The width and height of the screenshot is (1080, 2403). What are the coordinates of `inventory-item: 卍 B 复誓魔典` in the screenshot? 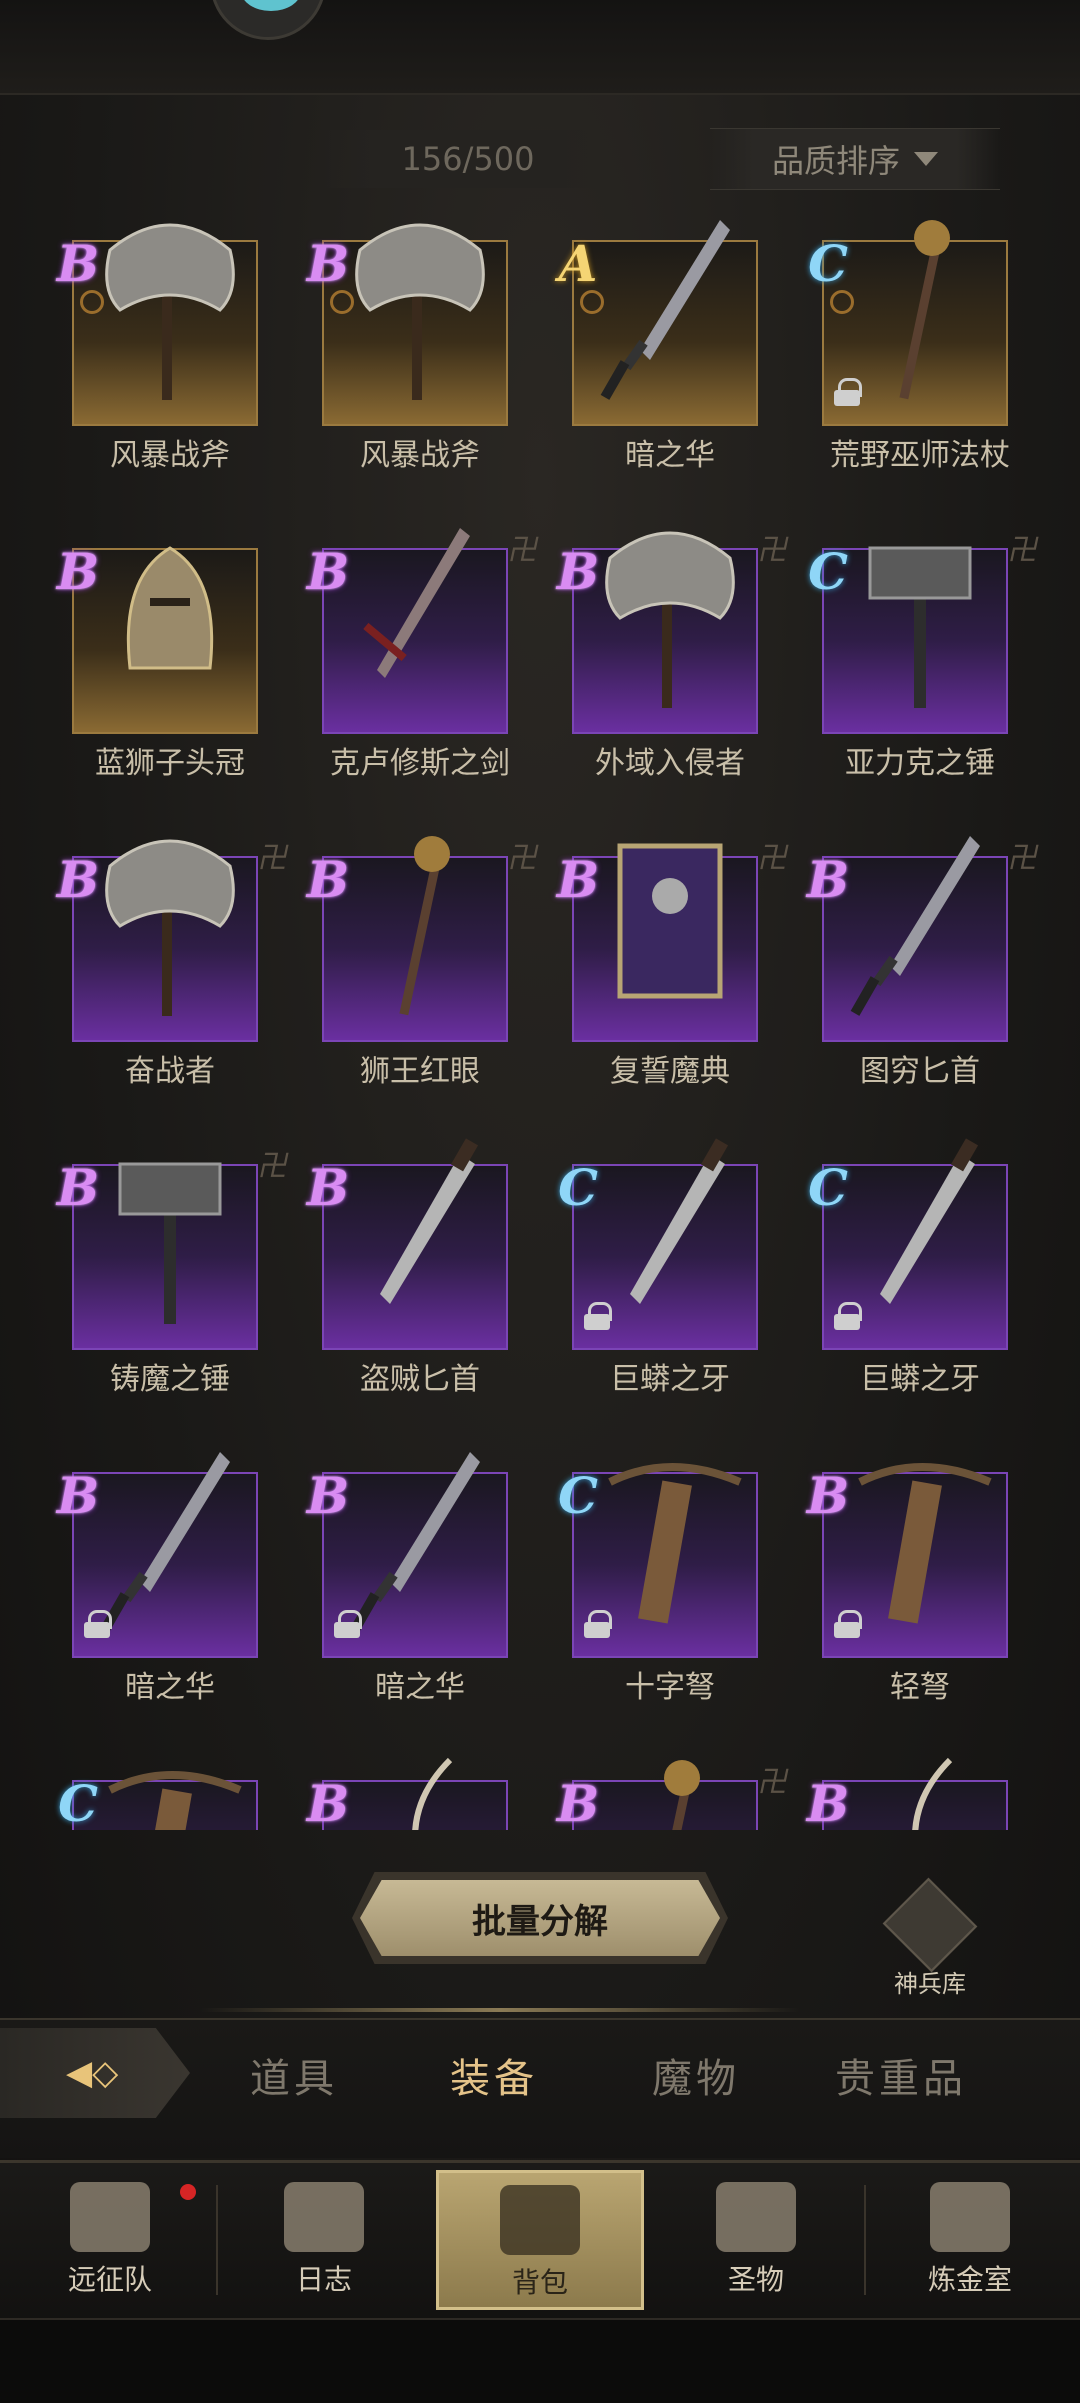 It's located at (675, 976).